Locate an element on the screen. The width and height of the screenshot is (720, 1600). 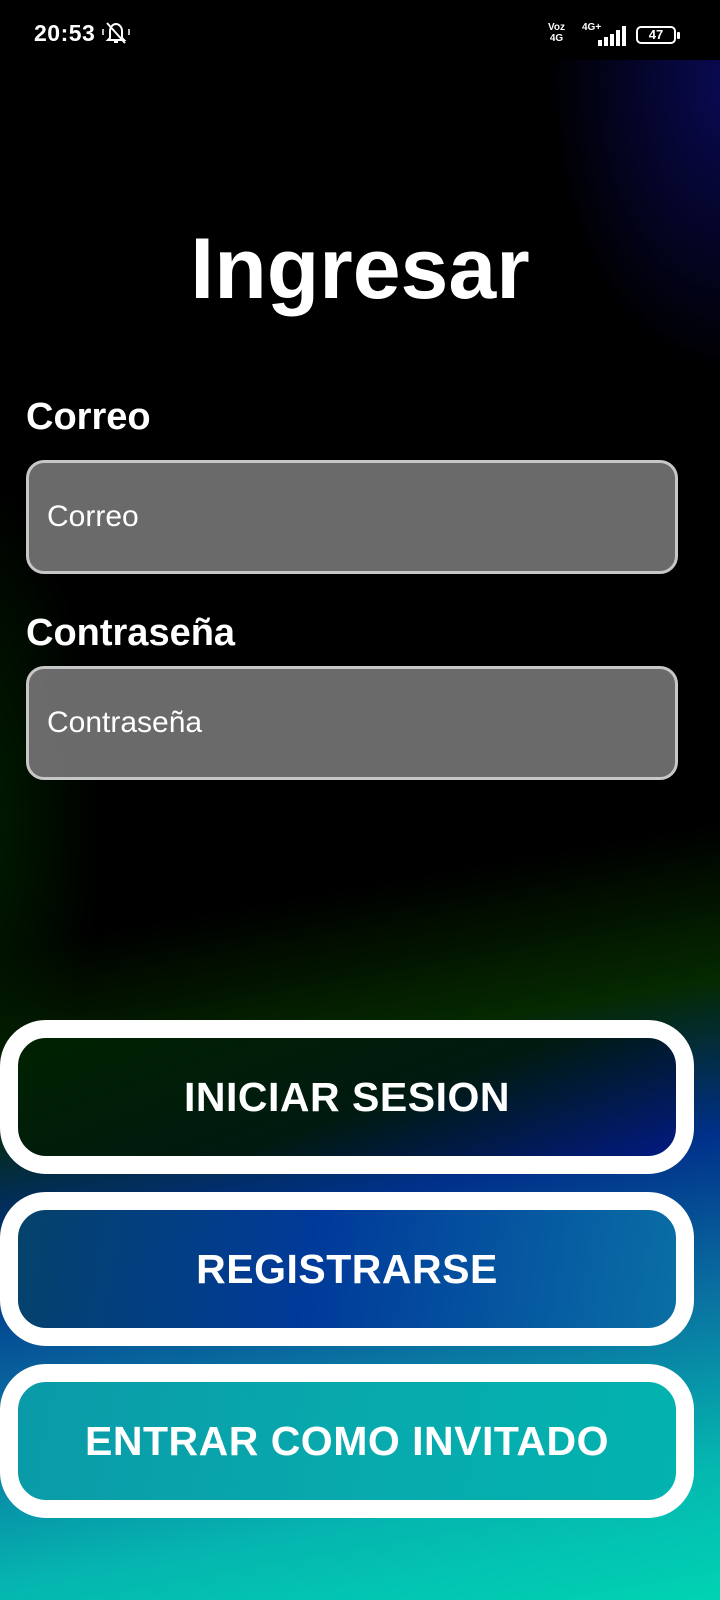
register-button: REGISTRARSE is located at coordinates (347, 1269).